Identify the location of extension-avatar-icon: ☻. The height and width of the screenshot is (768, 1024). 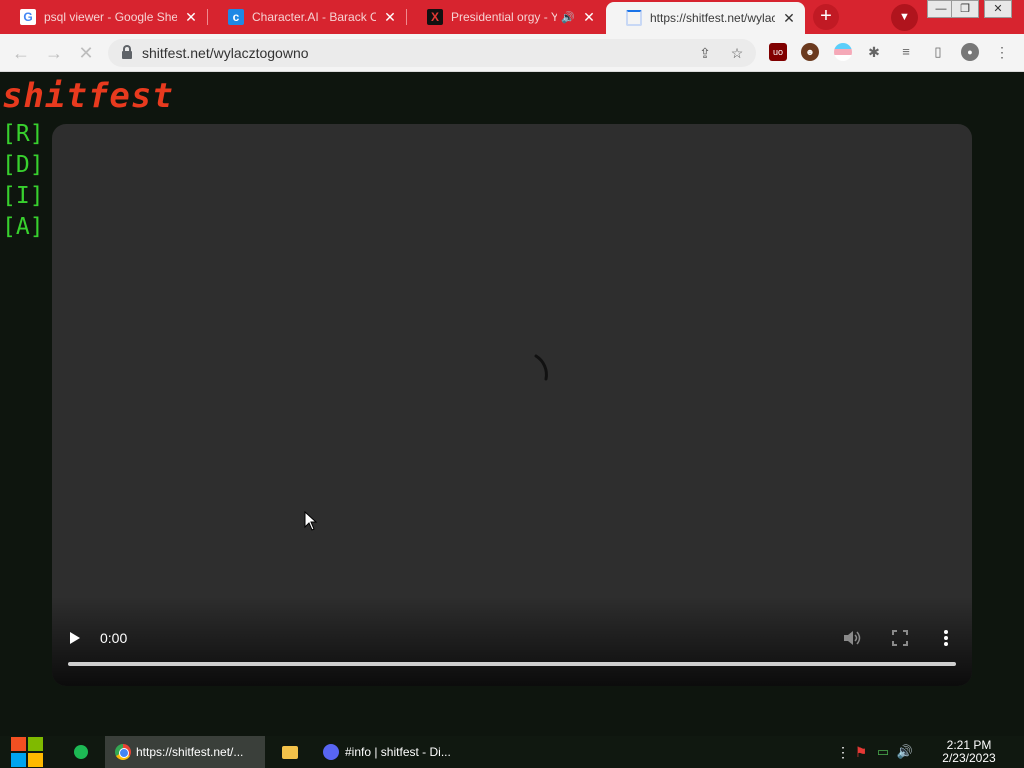
(810, 52).